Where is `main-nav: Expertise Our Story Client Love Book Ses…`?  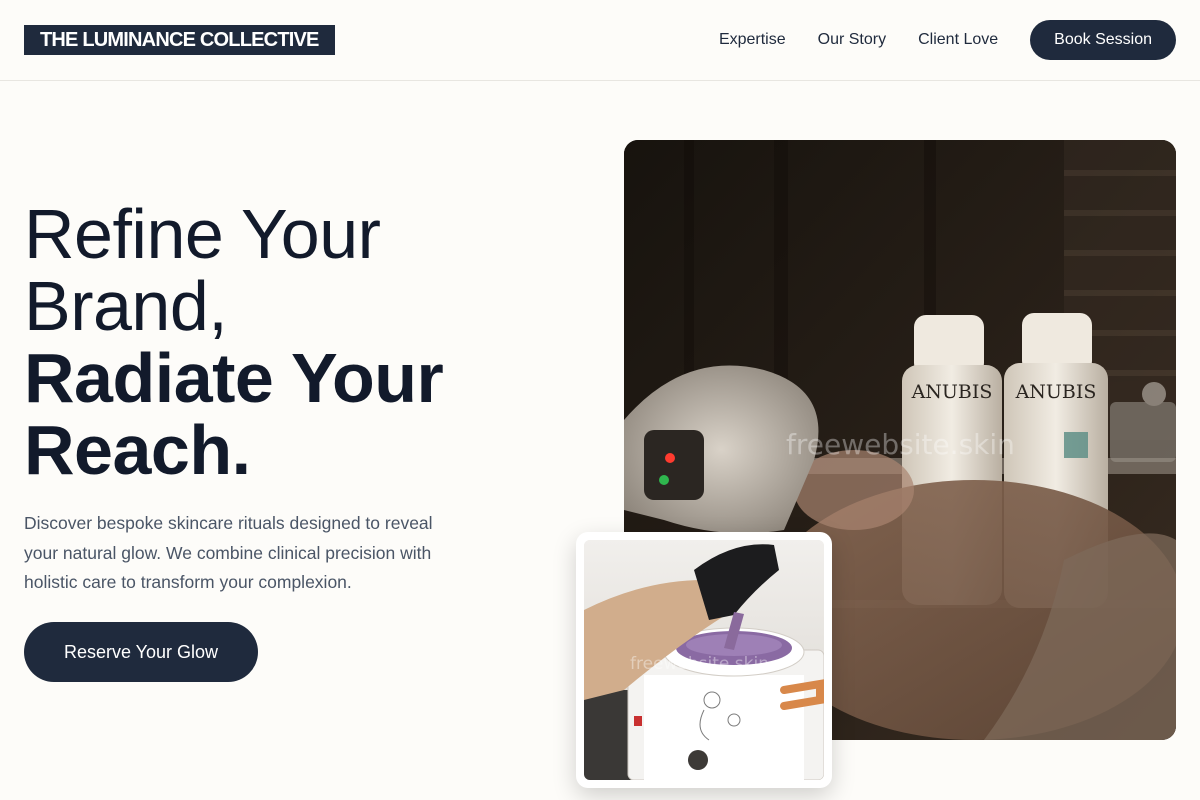
main-nav: Expertise Our Story Client Love Book Ses… is located at coordinates (947, 40).